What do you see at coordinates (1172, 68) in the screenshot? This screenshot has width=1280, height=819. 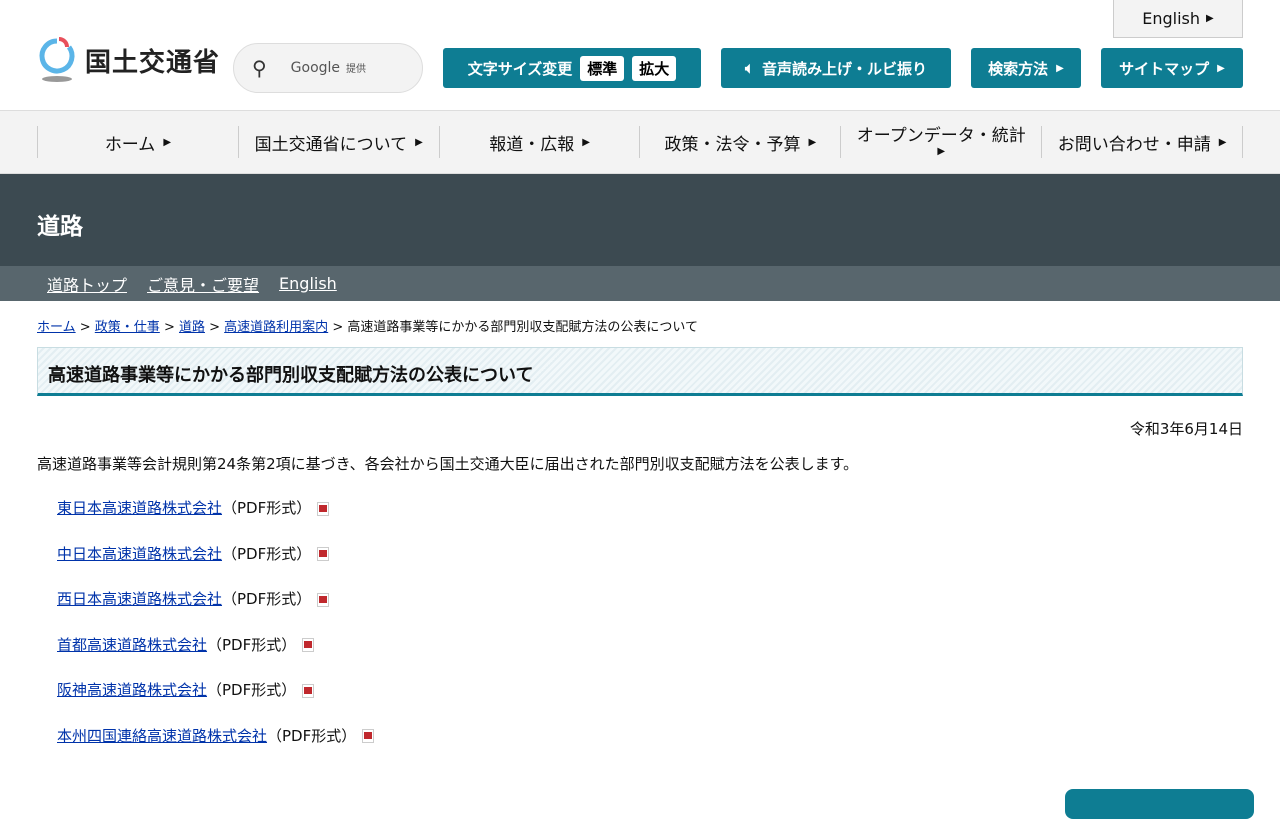 I see `sitemap-button: サイトマップ ▶` at bounding box center [1172, 68].